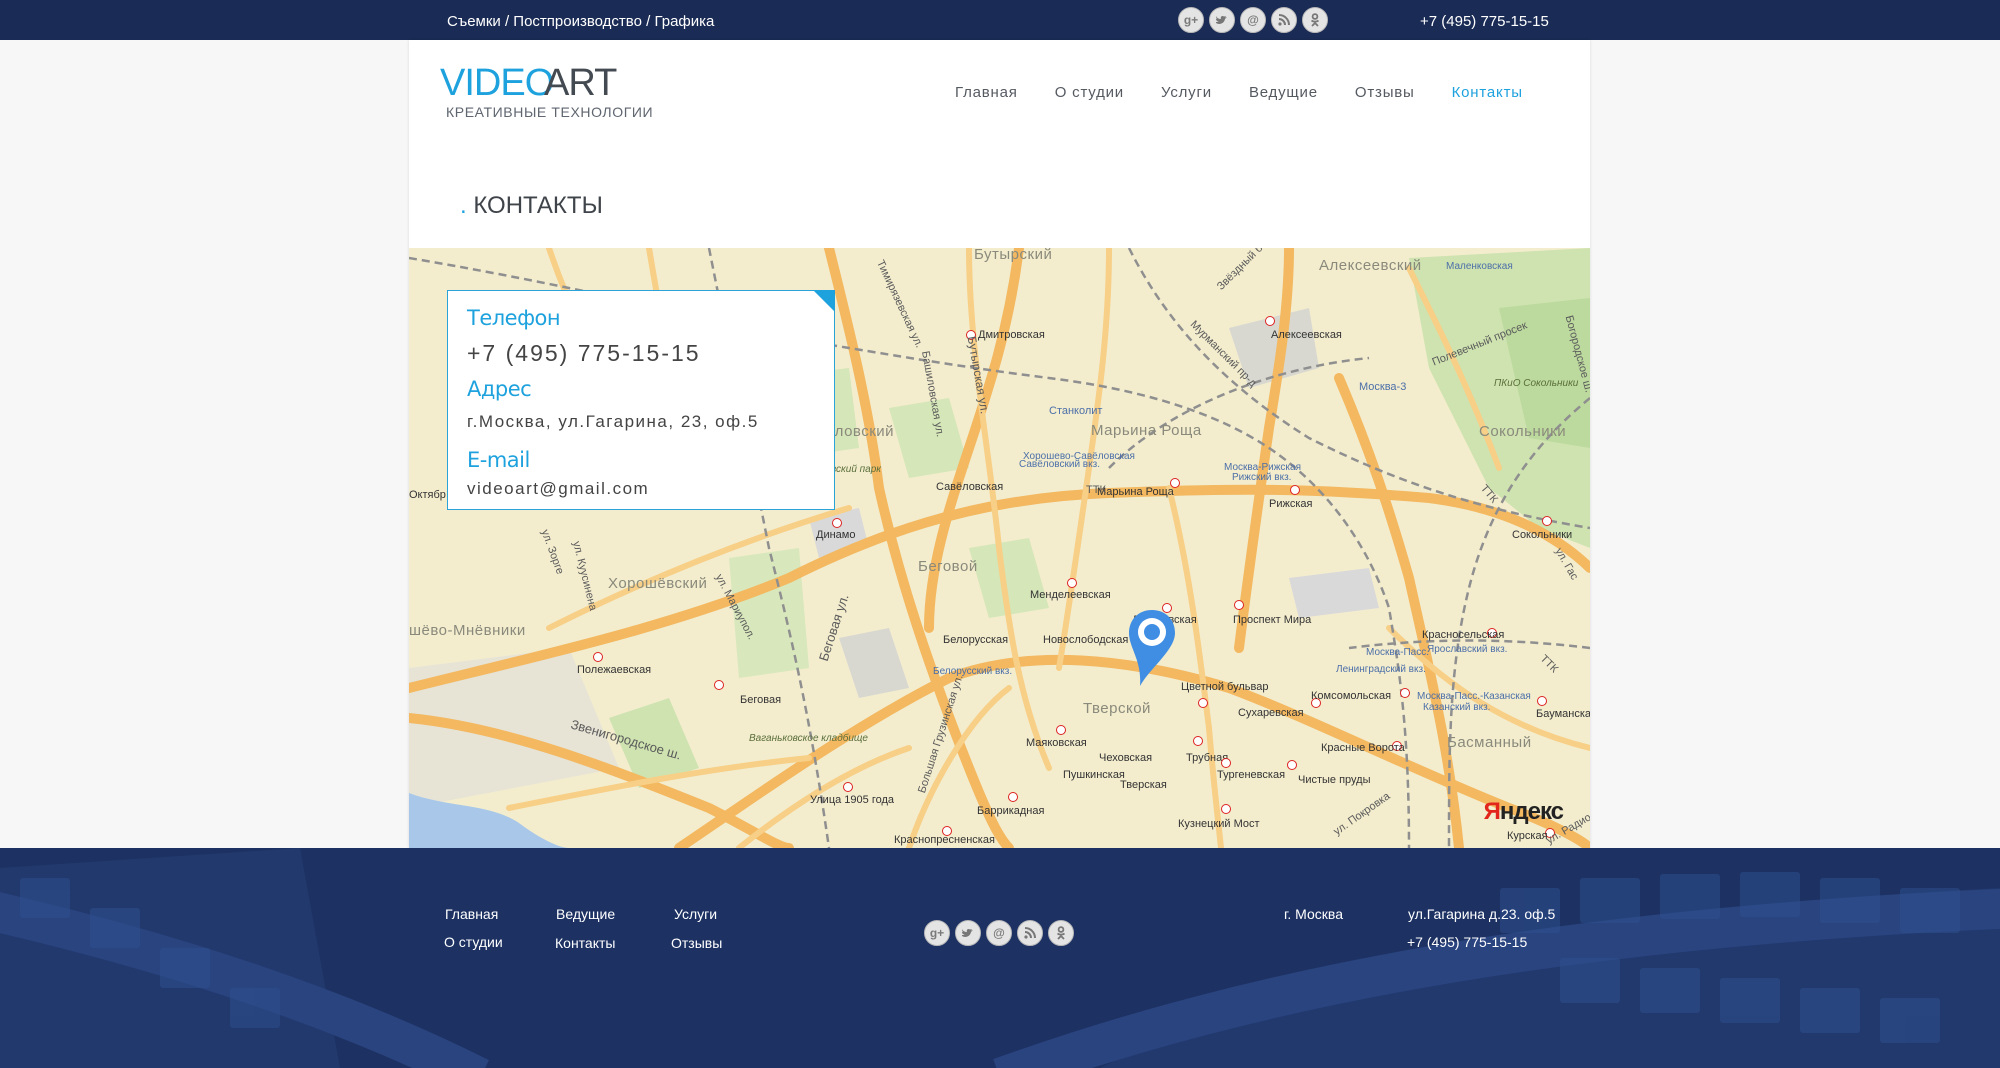 This screenshot has height=1068, width=2000. I want to click on map-district-label: Бутырский, so click(1013, 255).